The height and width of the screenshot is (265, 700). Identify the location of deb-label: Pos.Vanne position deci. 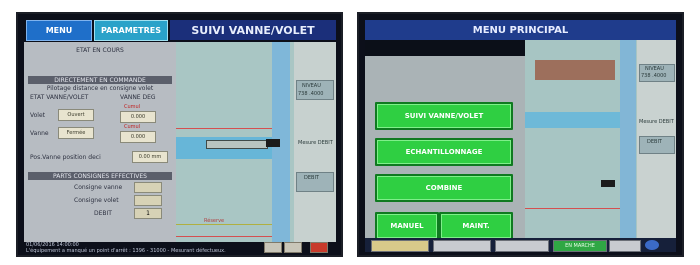
(65, 157).